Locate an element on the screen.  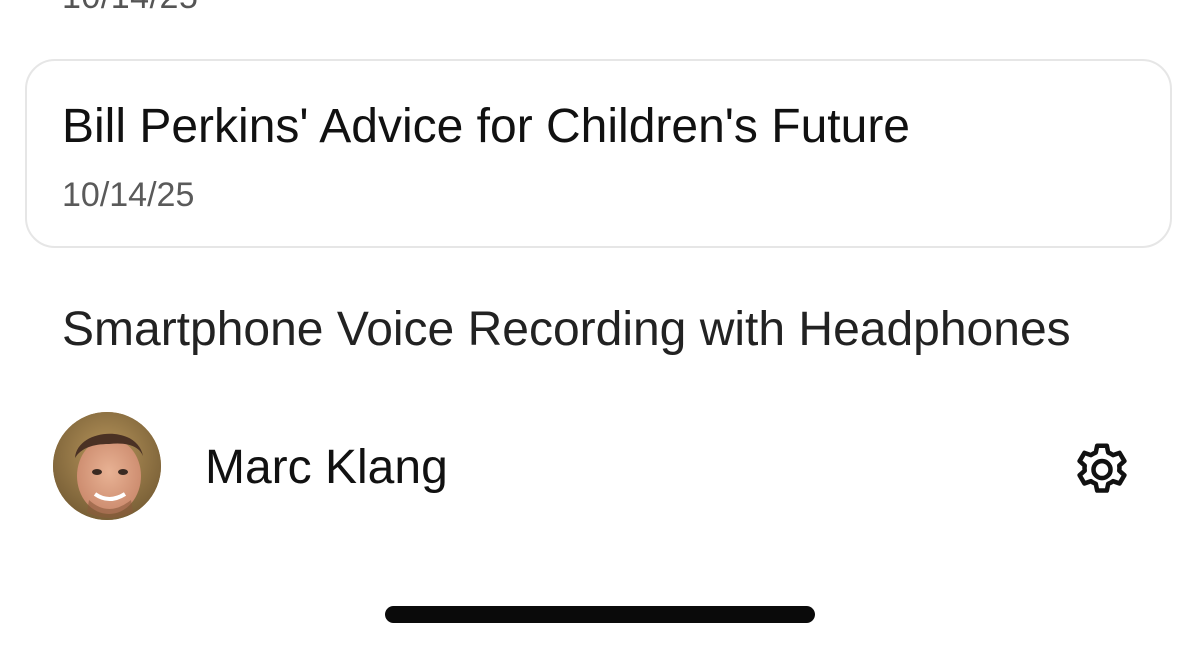
gear-icon is located at coordinates (1102, 468).